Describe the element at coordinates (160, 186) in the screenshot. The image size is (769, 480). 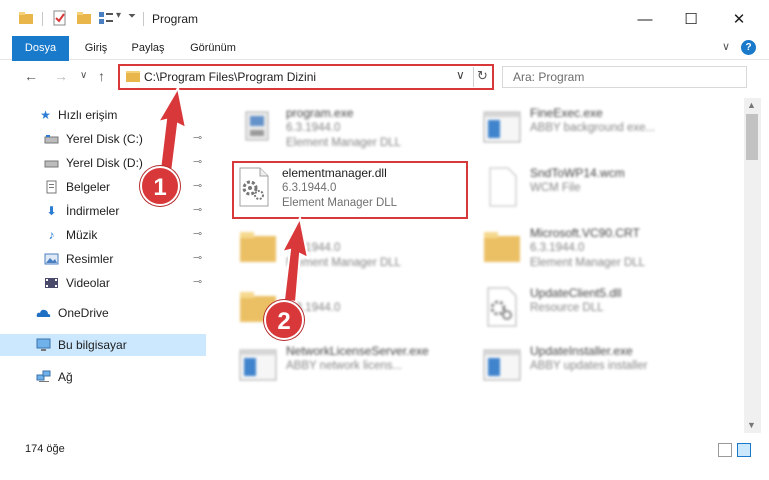
I see `step-badge-1: 1` at that location.